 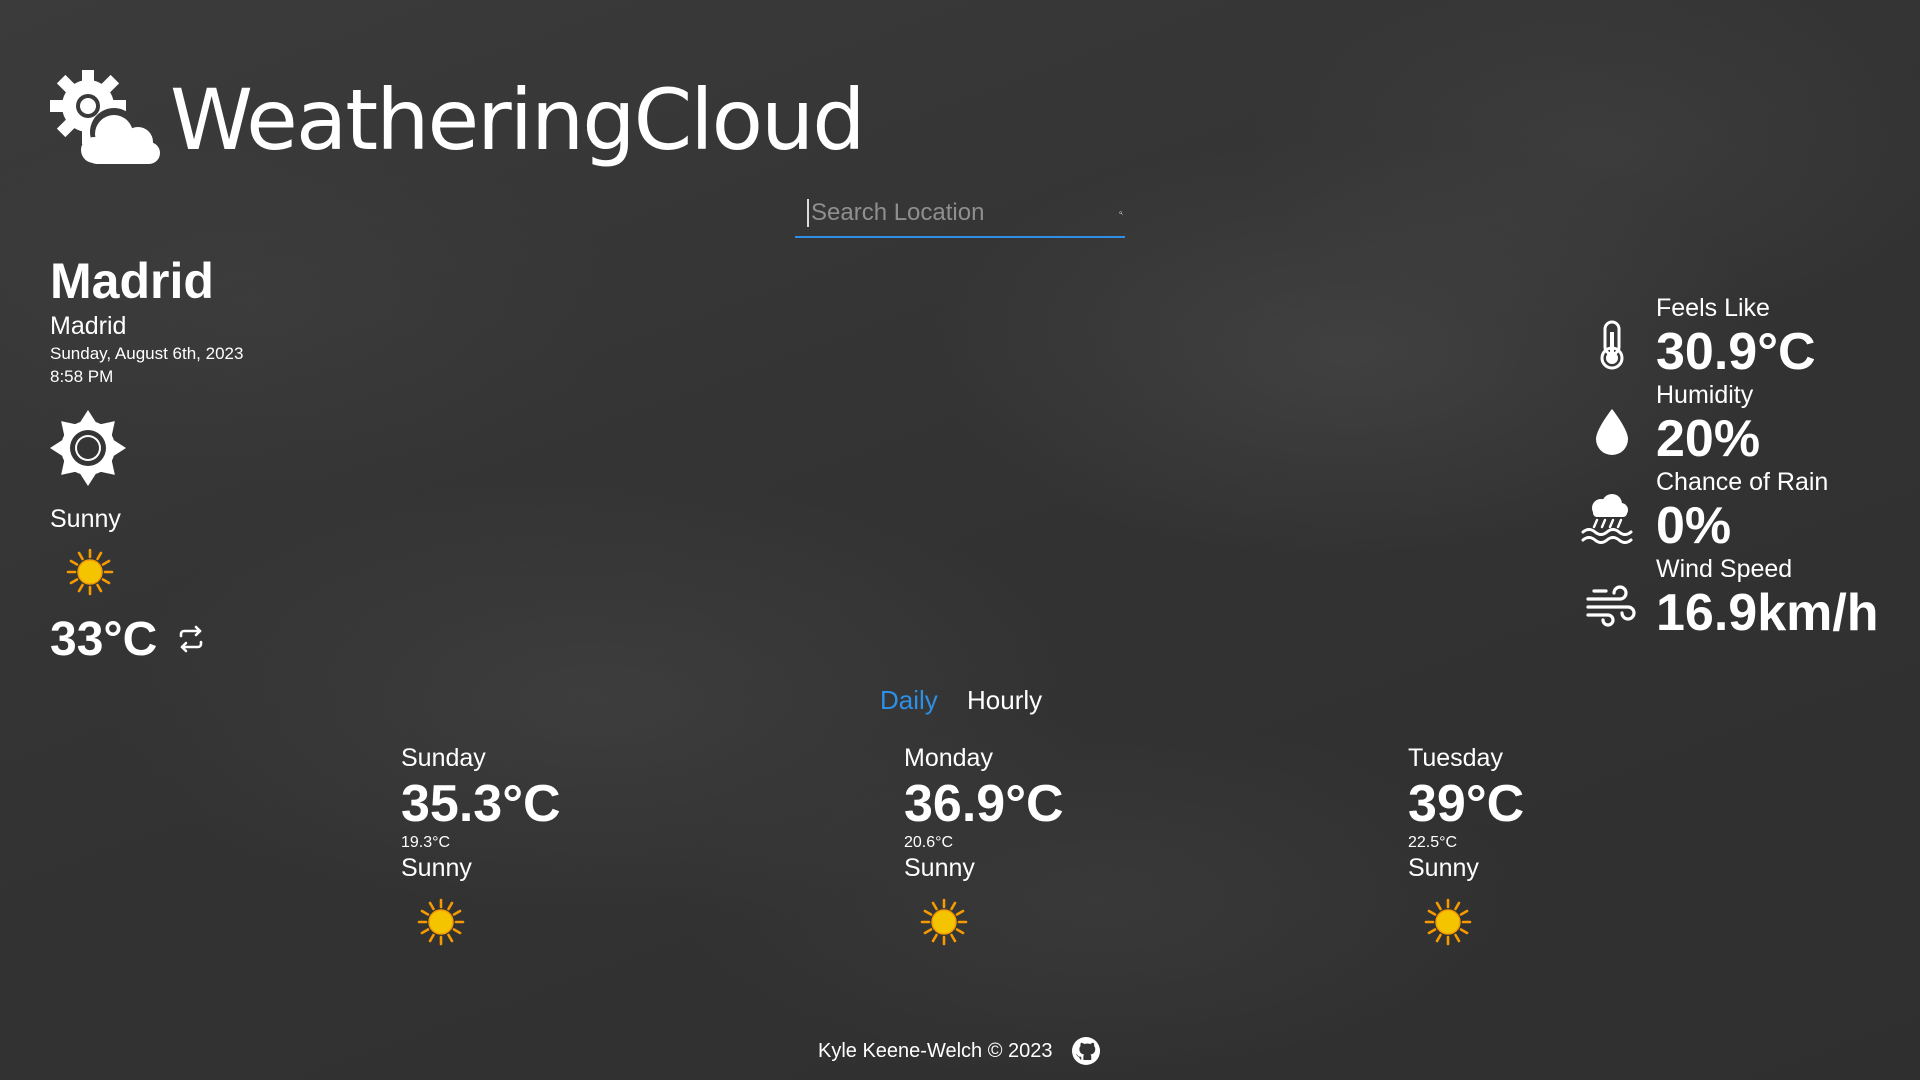 I want to click on droplet-icon, so click(x=1612, y=432).